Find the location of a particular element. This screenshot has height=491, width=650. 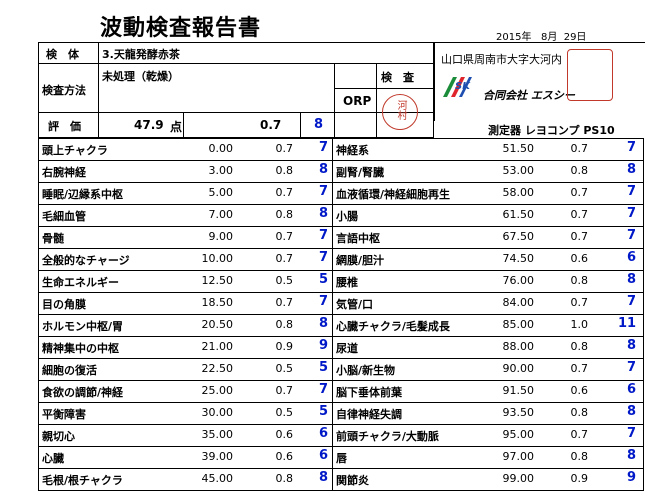

instrument-label: 測定器 レヨコンプ PS10 is located at coordinates (551, 130).